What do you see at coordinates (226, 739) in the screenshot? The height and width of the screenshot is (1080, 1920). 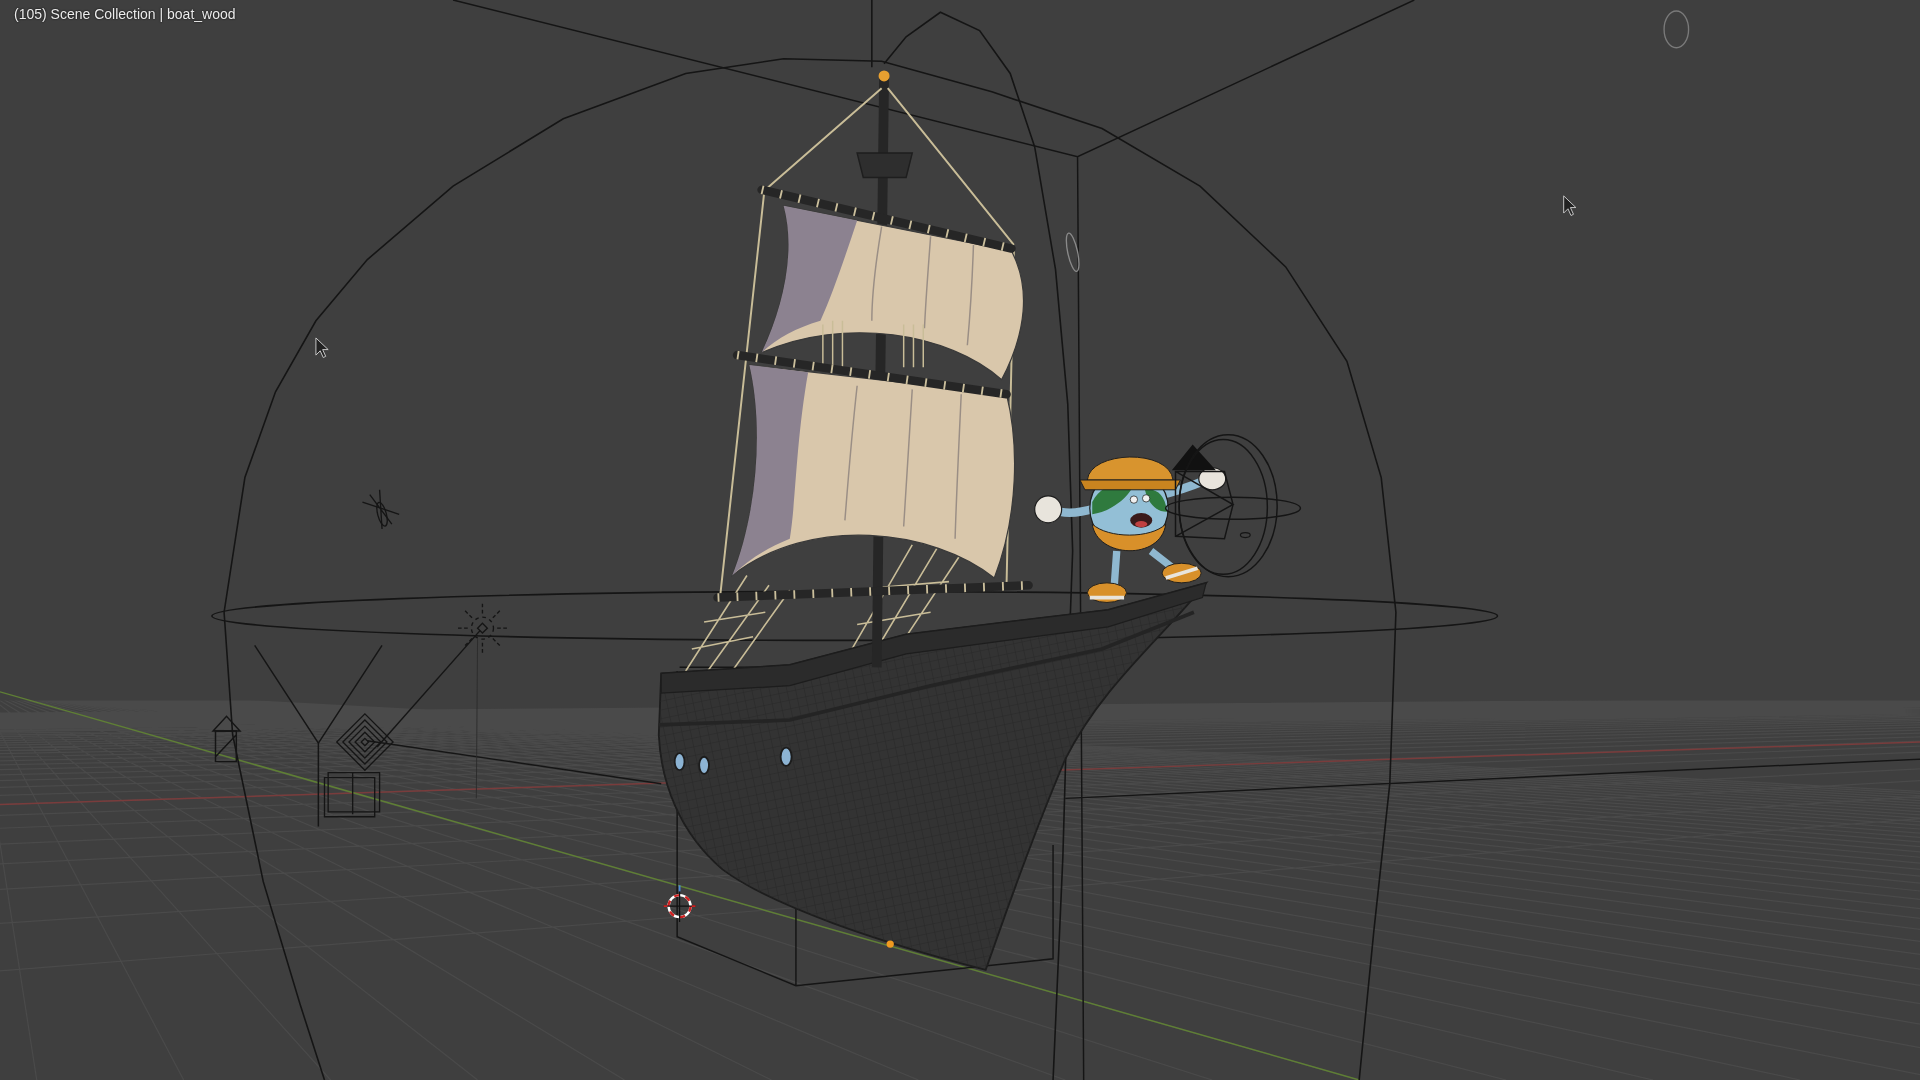 I see `house-wireframe` at bounding box center [226, 739].